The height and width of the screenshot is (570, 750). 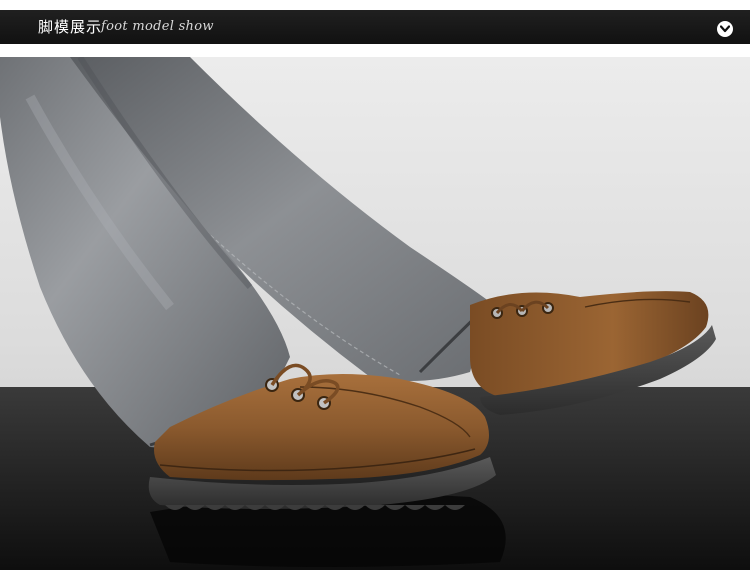 What do you see at coordinates (375, 27) in the screenshot?
I see `section-header: 脚模展示 foot model show` at bounding box center [375, 27].